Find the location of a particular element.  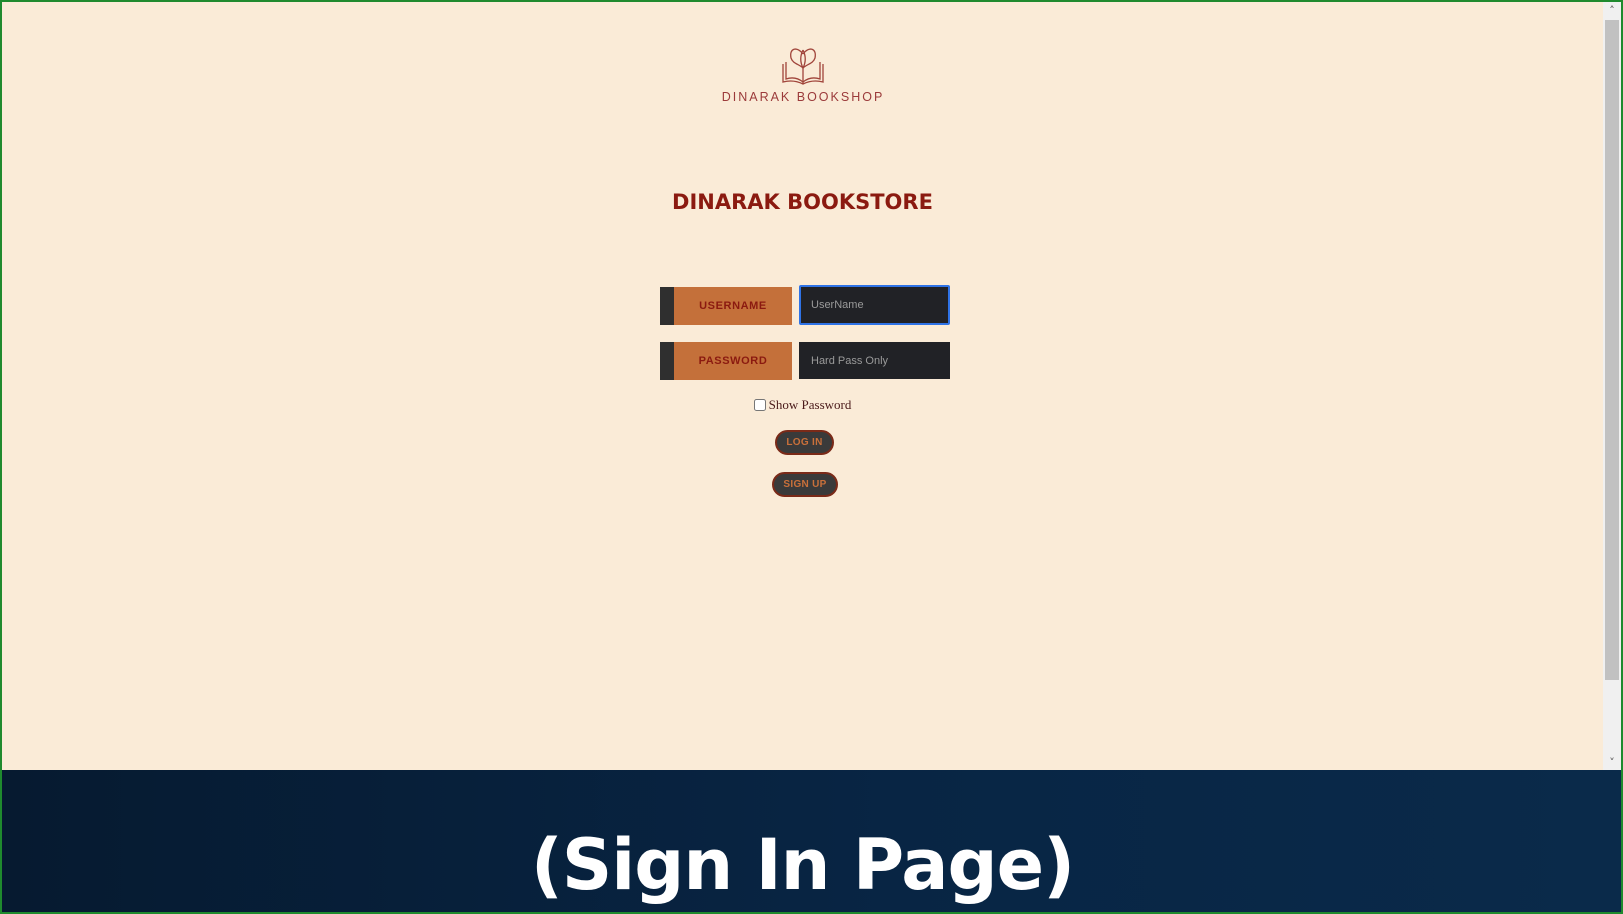

username-label: USERNAME is located at coordinates (726, 306).